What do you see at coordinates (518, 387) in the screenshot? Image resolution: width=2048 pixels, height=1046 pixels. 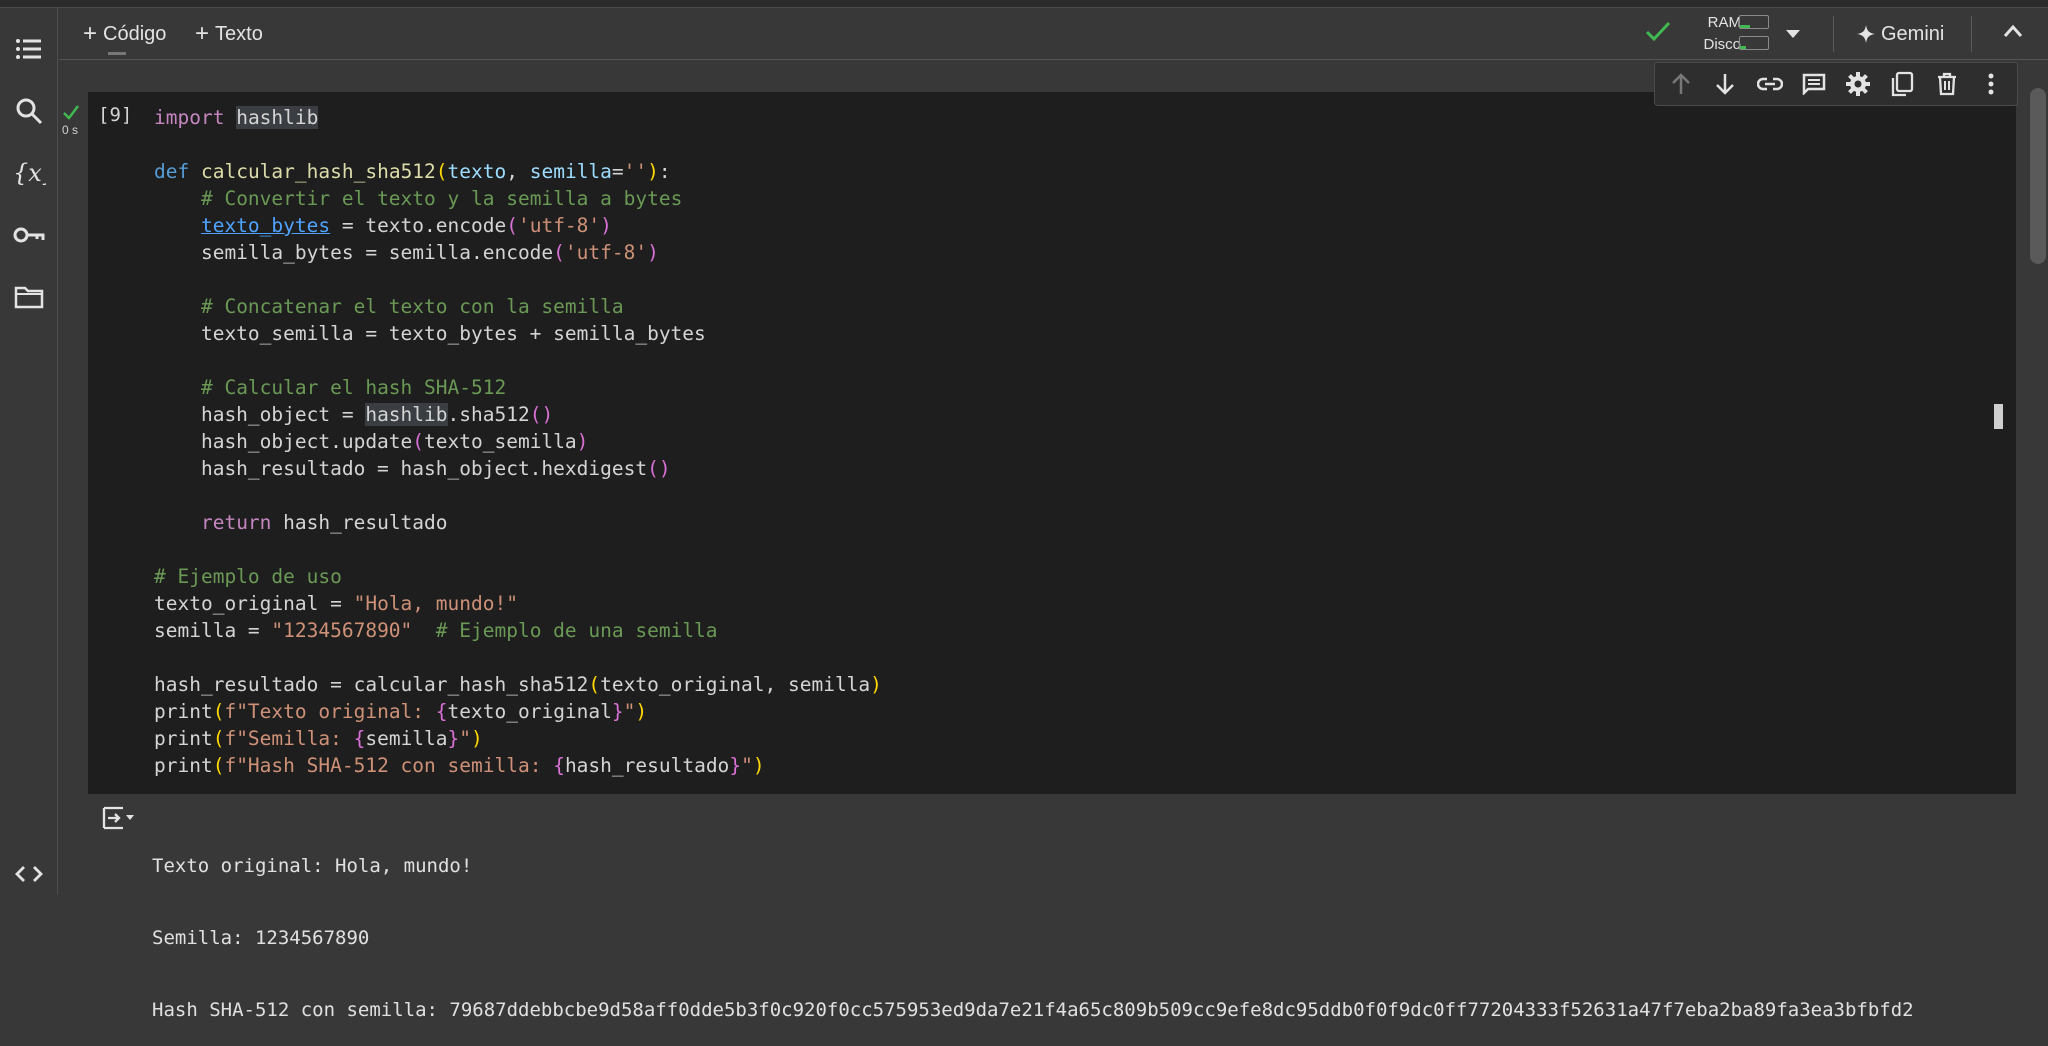 I see `code-line: # Calcular el hash SHA-512` at bounding box center [518, 387].